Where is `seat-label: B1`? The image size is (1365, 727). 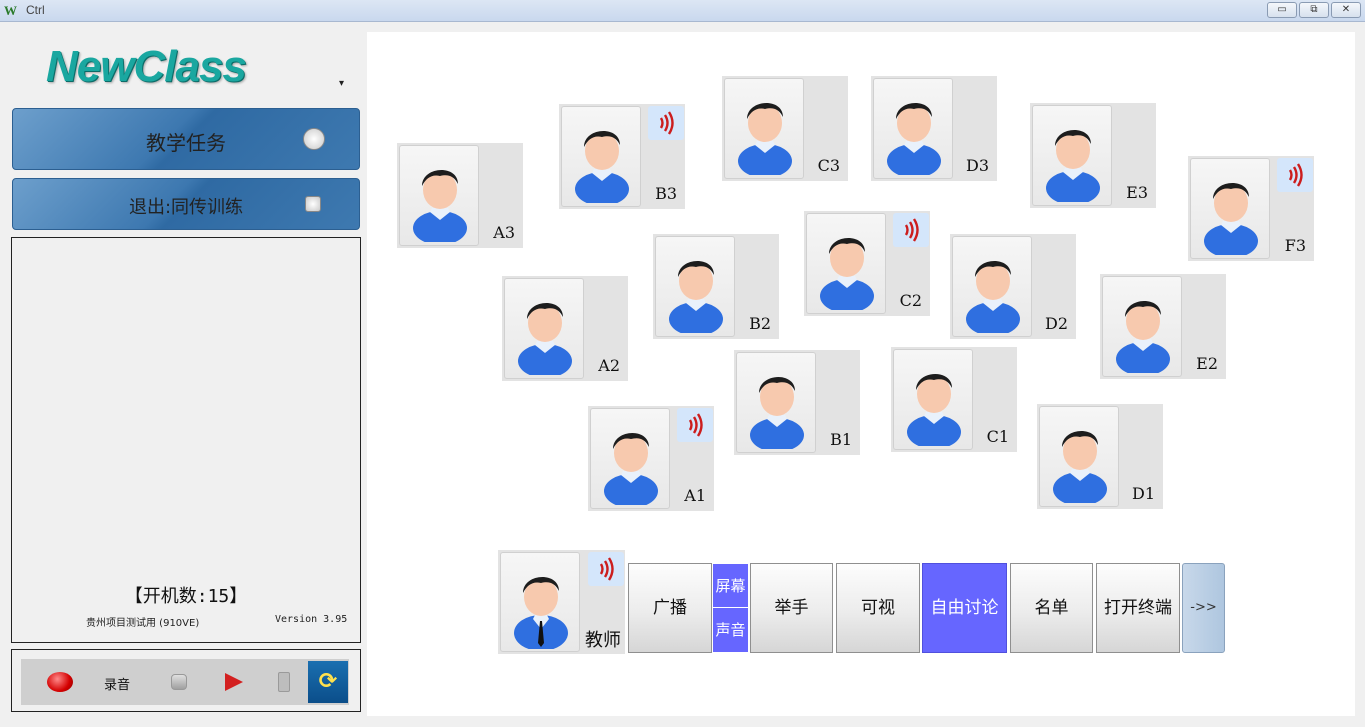 seat-label: B1 is located at coordinates (841, 439).